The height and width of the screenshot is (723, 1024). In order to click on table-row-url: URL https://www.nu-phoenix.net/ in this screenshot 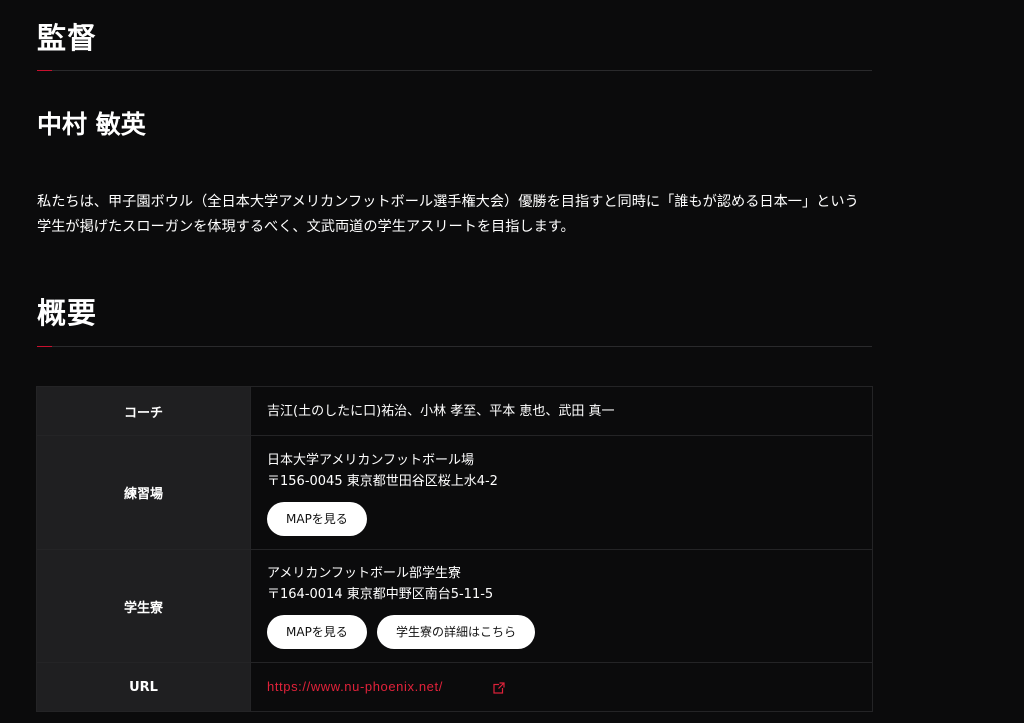, I will do `click(454, 687)`.